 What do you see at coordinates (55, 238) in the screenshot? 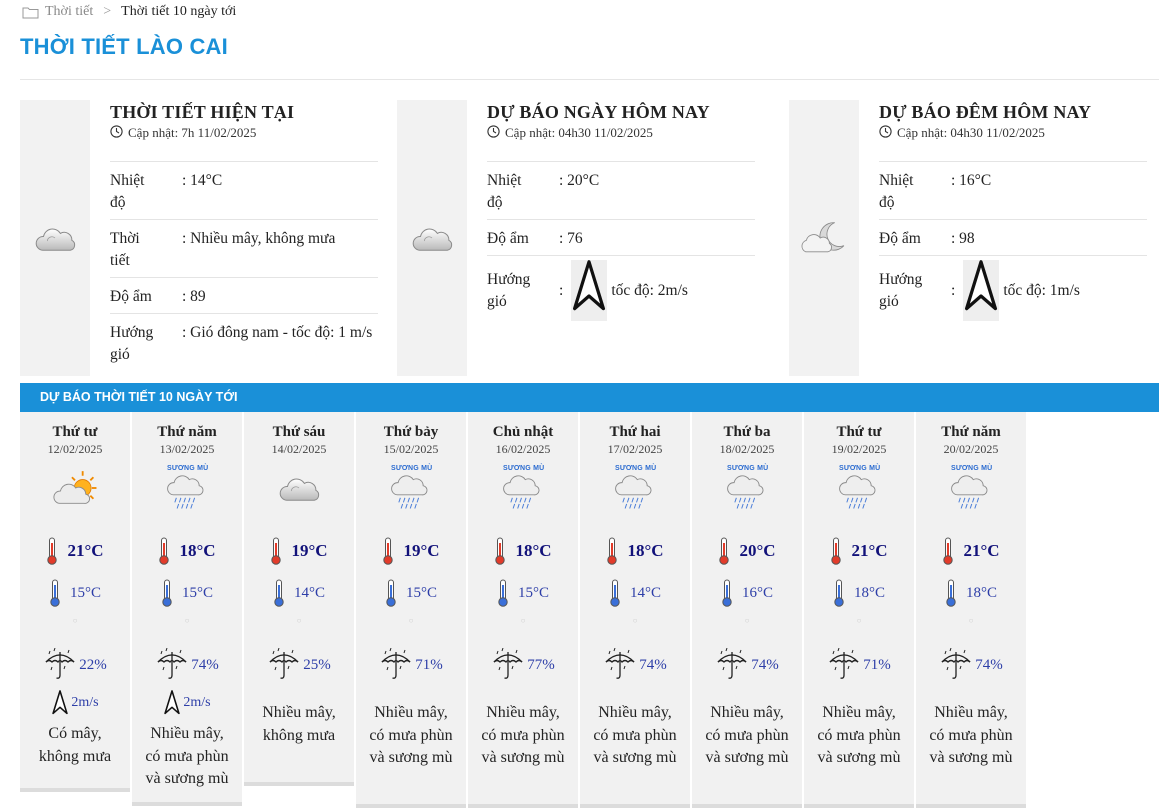
I see `cloudy-icon` at bounding box center [55, 238].